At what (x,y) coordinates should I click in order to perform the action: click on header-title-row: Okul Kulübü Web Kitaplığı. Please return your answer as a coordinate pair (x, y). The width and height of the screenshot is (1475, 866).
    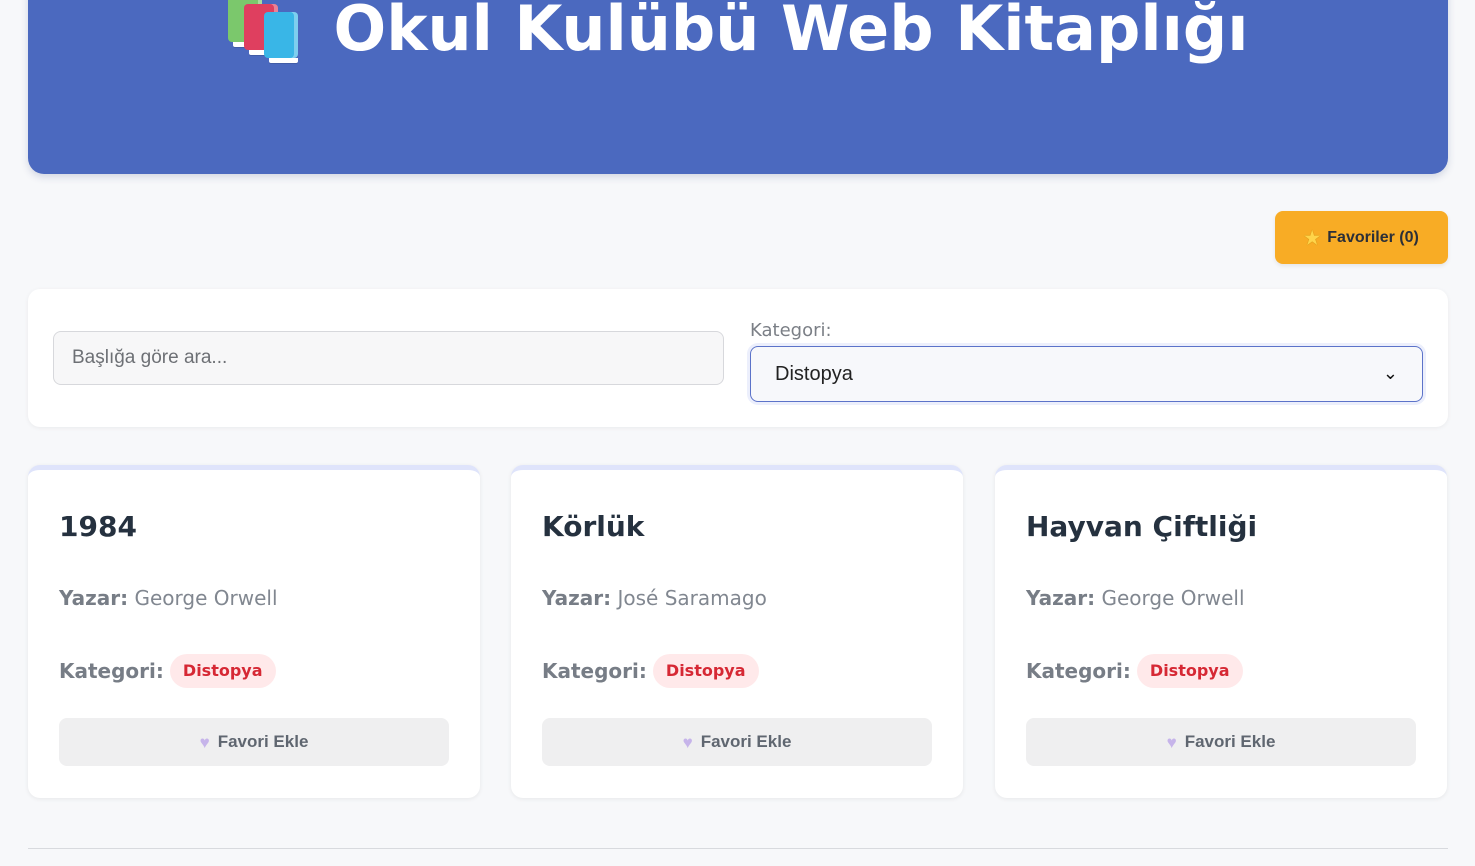
    Looking at the image, I should click on (738, 32).